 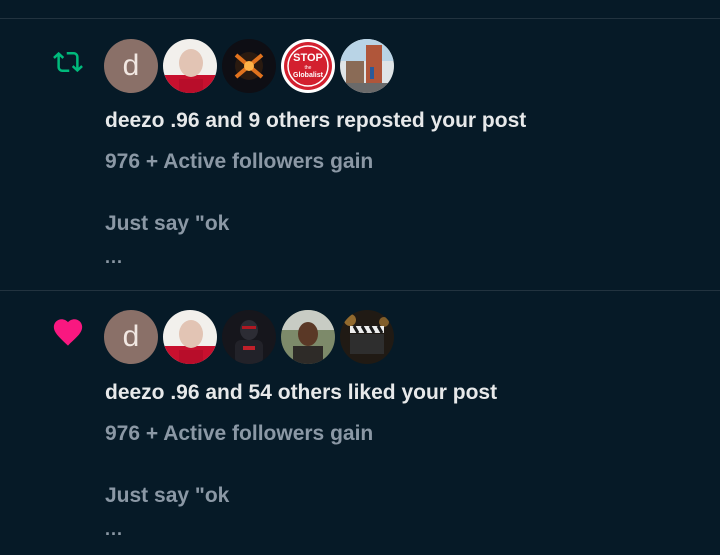 What do you see at coordinates (301, 392) in the screenshot?
I see `notification-headline: deezo .96 and 54 others liked your post` at bounding box center [301, 392].